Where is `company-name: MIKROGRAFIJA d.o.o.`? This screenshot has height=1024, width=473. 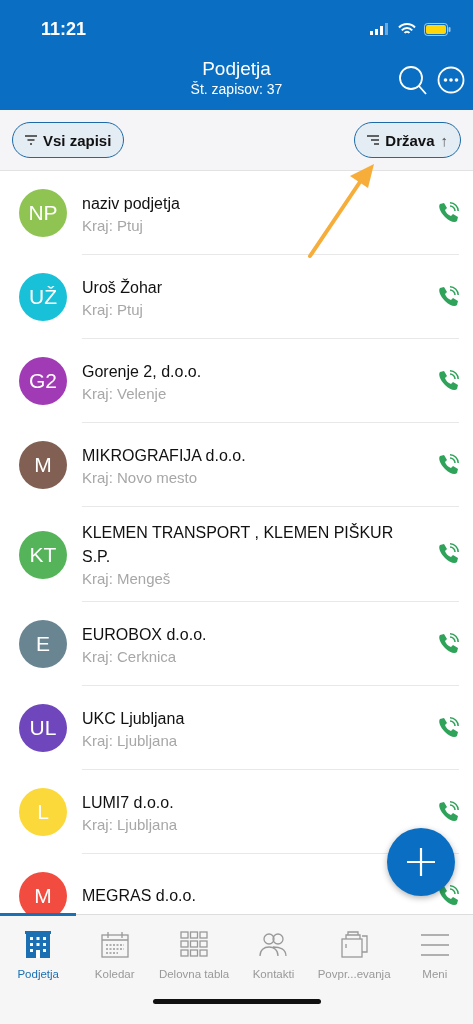
company-name: MIKROGRAFIJA d.o.o. is located at coordinates (164, 455).